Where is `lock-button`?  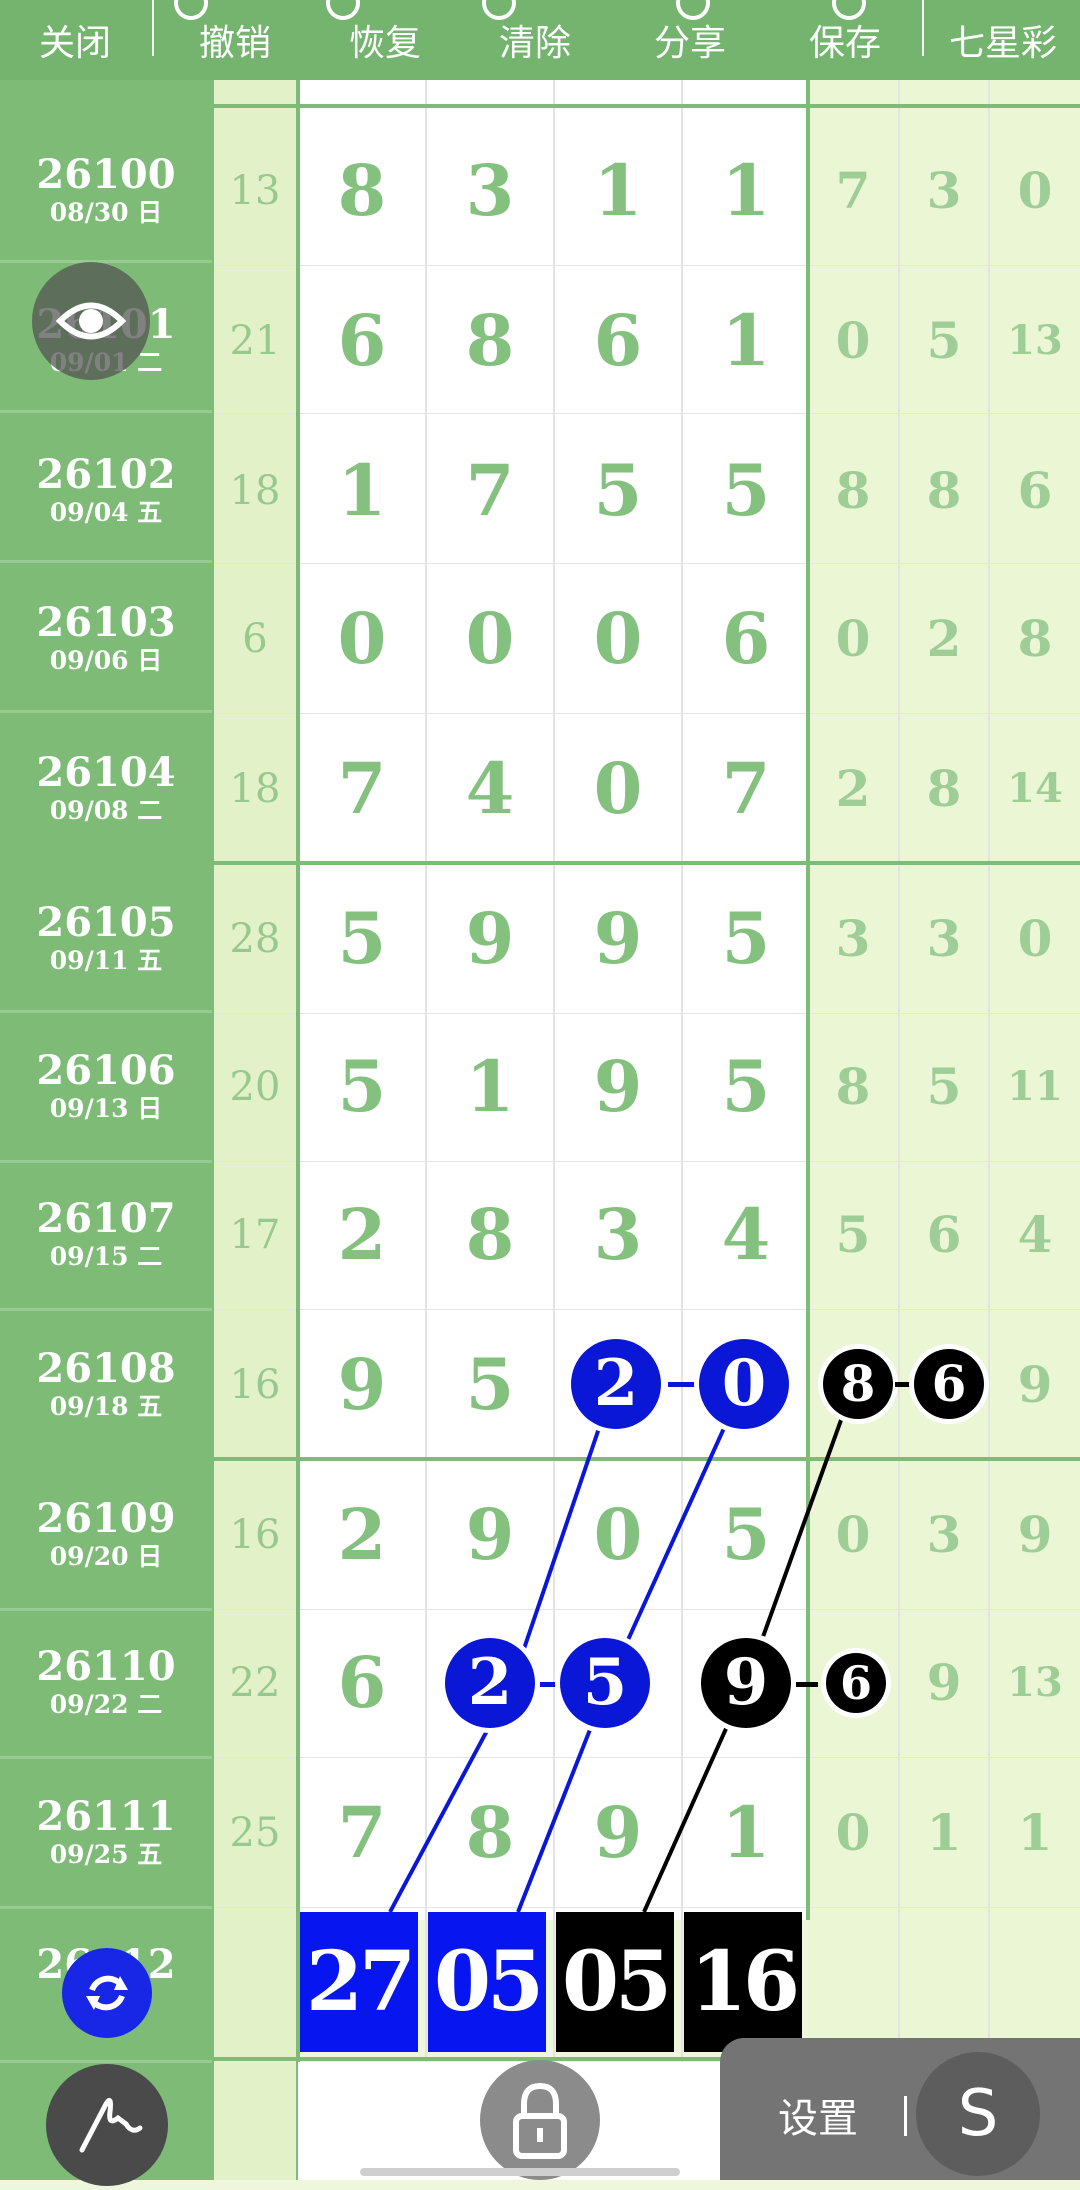 lock-button is located at coordinates (540, 2120).